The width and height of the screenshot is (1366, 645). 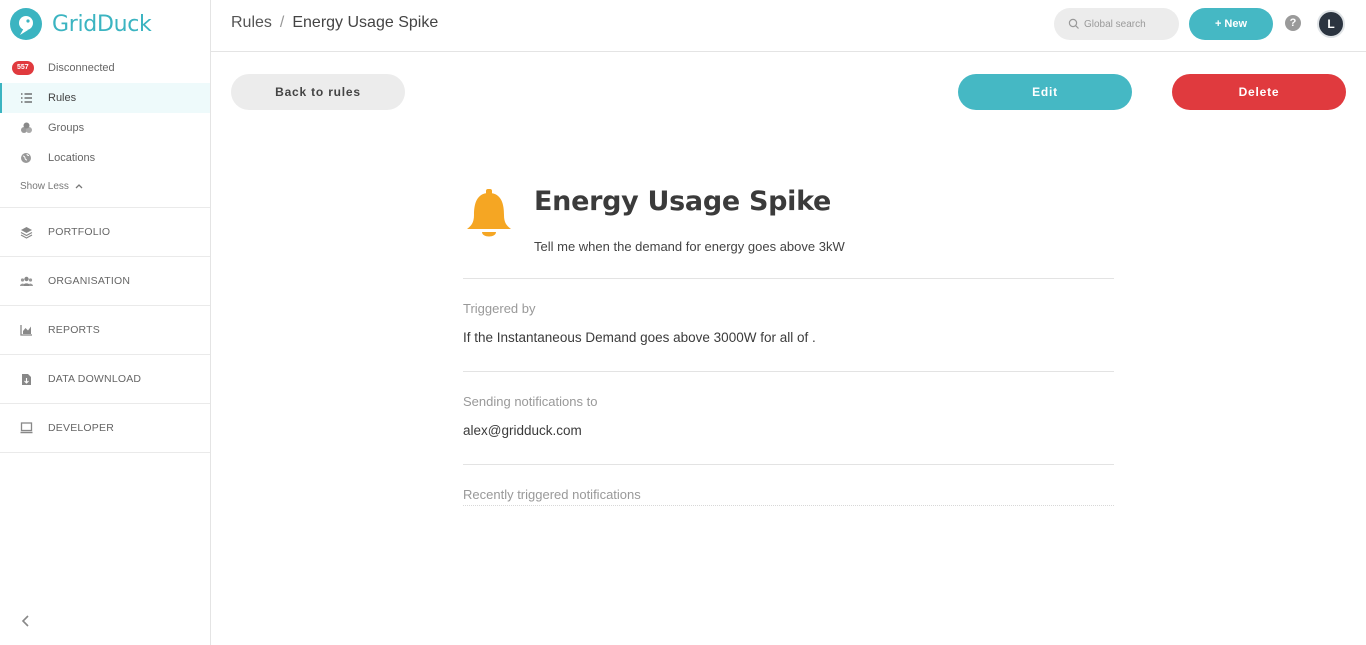 What do you see at coordinates (1045, 92) in the screenshot?
I see `edit-button: Edit` at bounding box center [1045, 92].